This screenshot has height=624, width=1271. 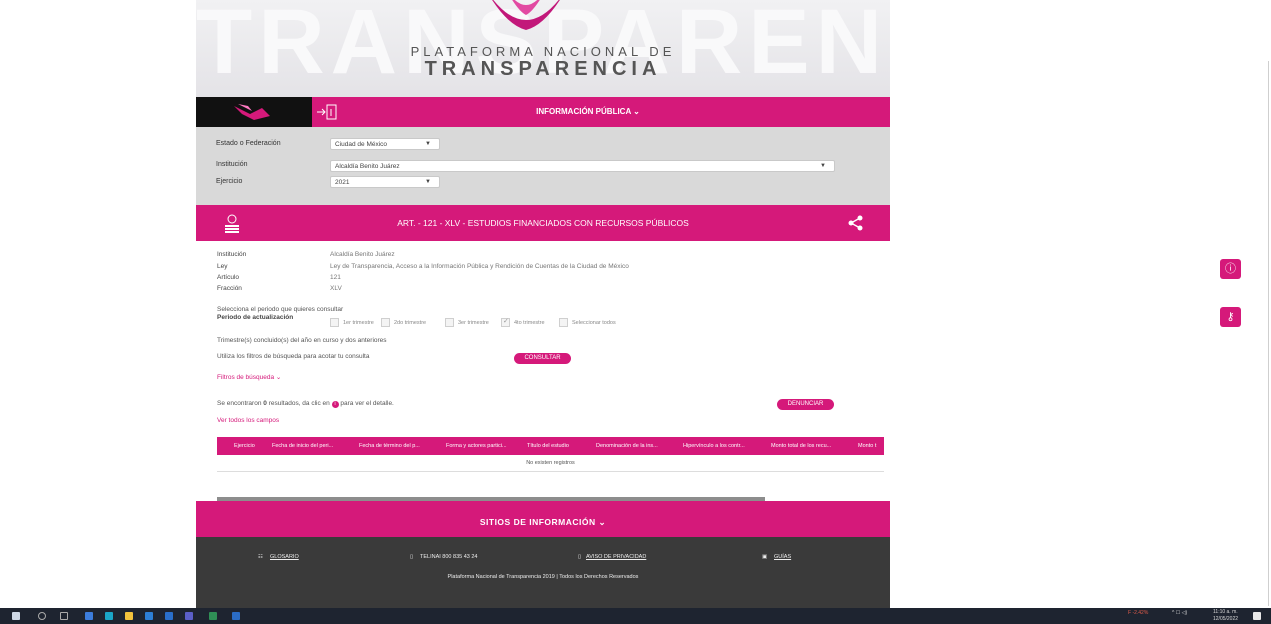 I want to click on telinai-text: TELINAI 800 835 43 24, so click(x=449, y=557).